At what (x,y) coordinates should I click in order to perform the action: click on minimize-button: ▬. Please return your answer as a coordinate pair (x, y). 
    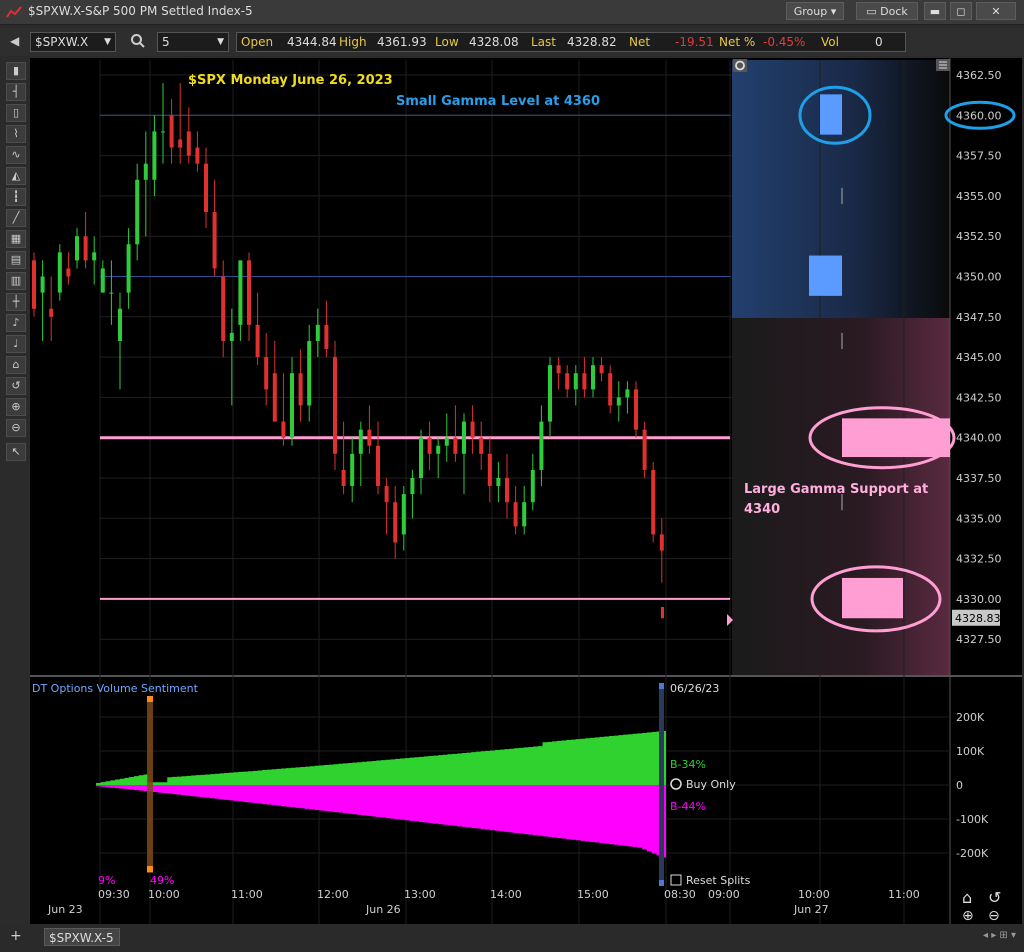
    Looking at the image, I should click on (935, 11).